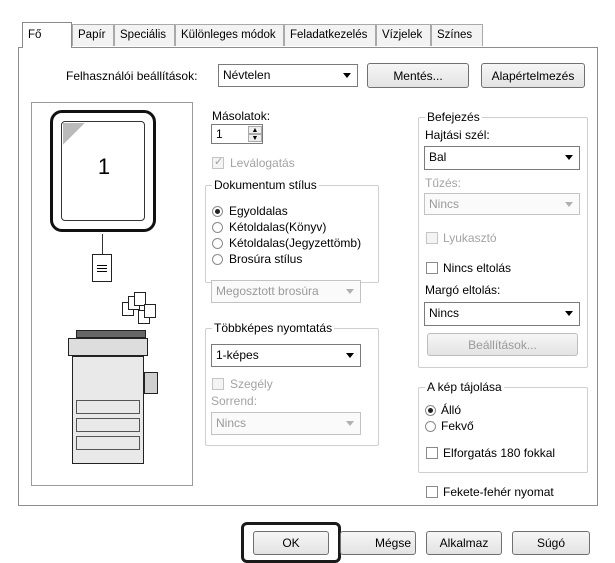 This screenshot has height=563, width=615. I want to click on rotate-180-checkbox, so click(432, 453).